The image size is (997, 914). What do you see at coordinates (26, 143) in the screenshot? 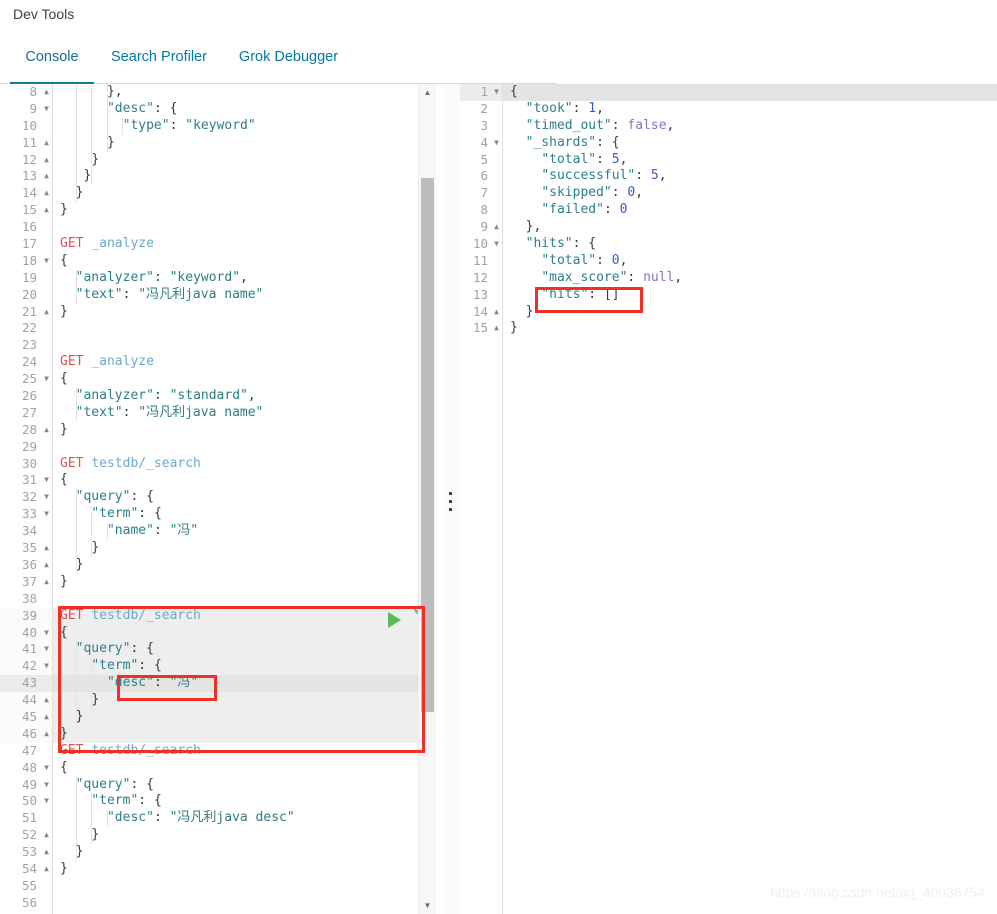
I see `gutter-line: 11 ▲` at bounding box center [26, 143].